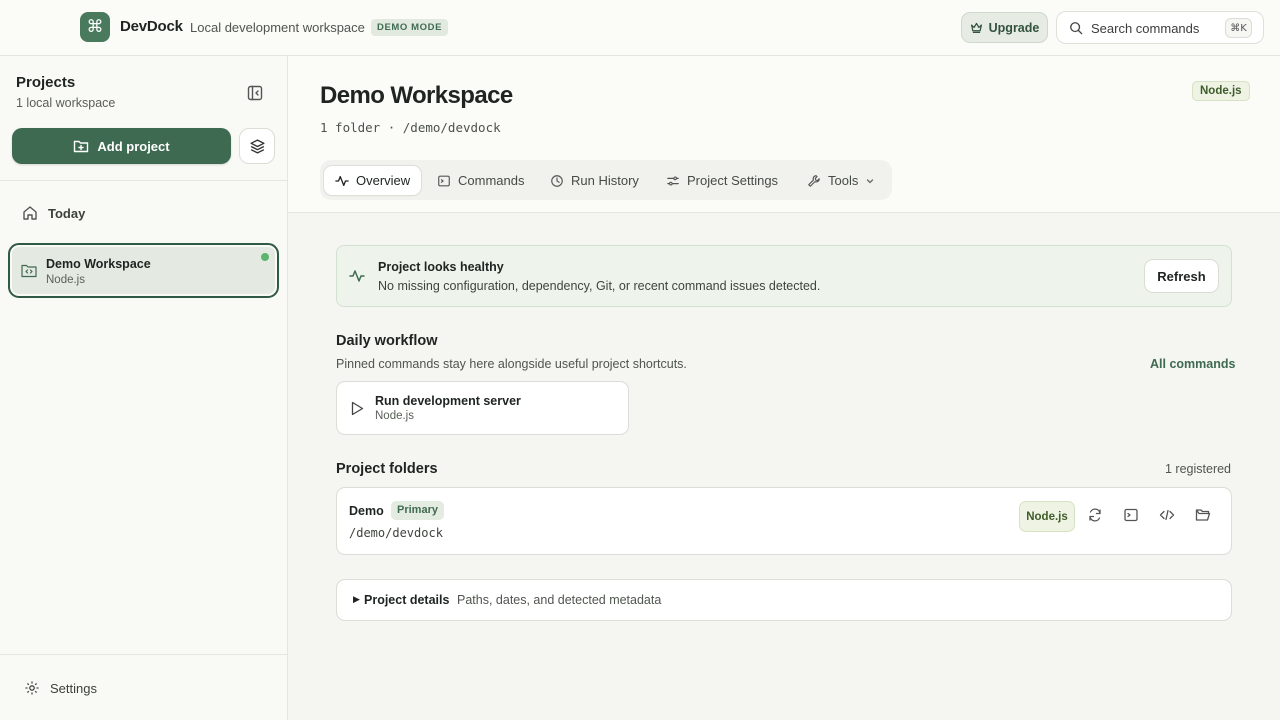  I want to click on clock-icon, so click(557, 181).